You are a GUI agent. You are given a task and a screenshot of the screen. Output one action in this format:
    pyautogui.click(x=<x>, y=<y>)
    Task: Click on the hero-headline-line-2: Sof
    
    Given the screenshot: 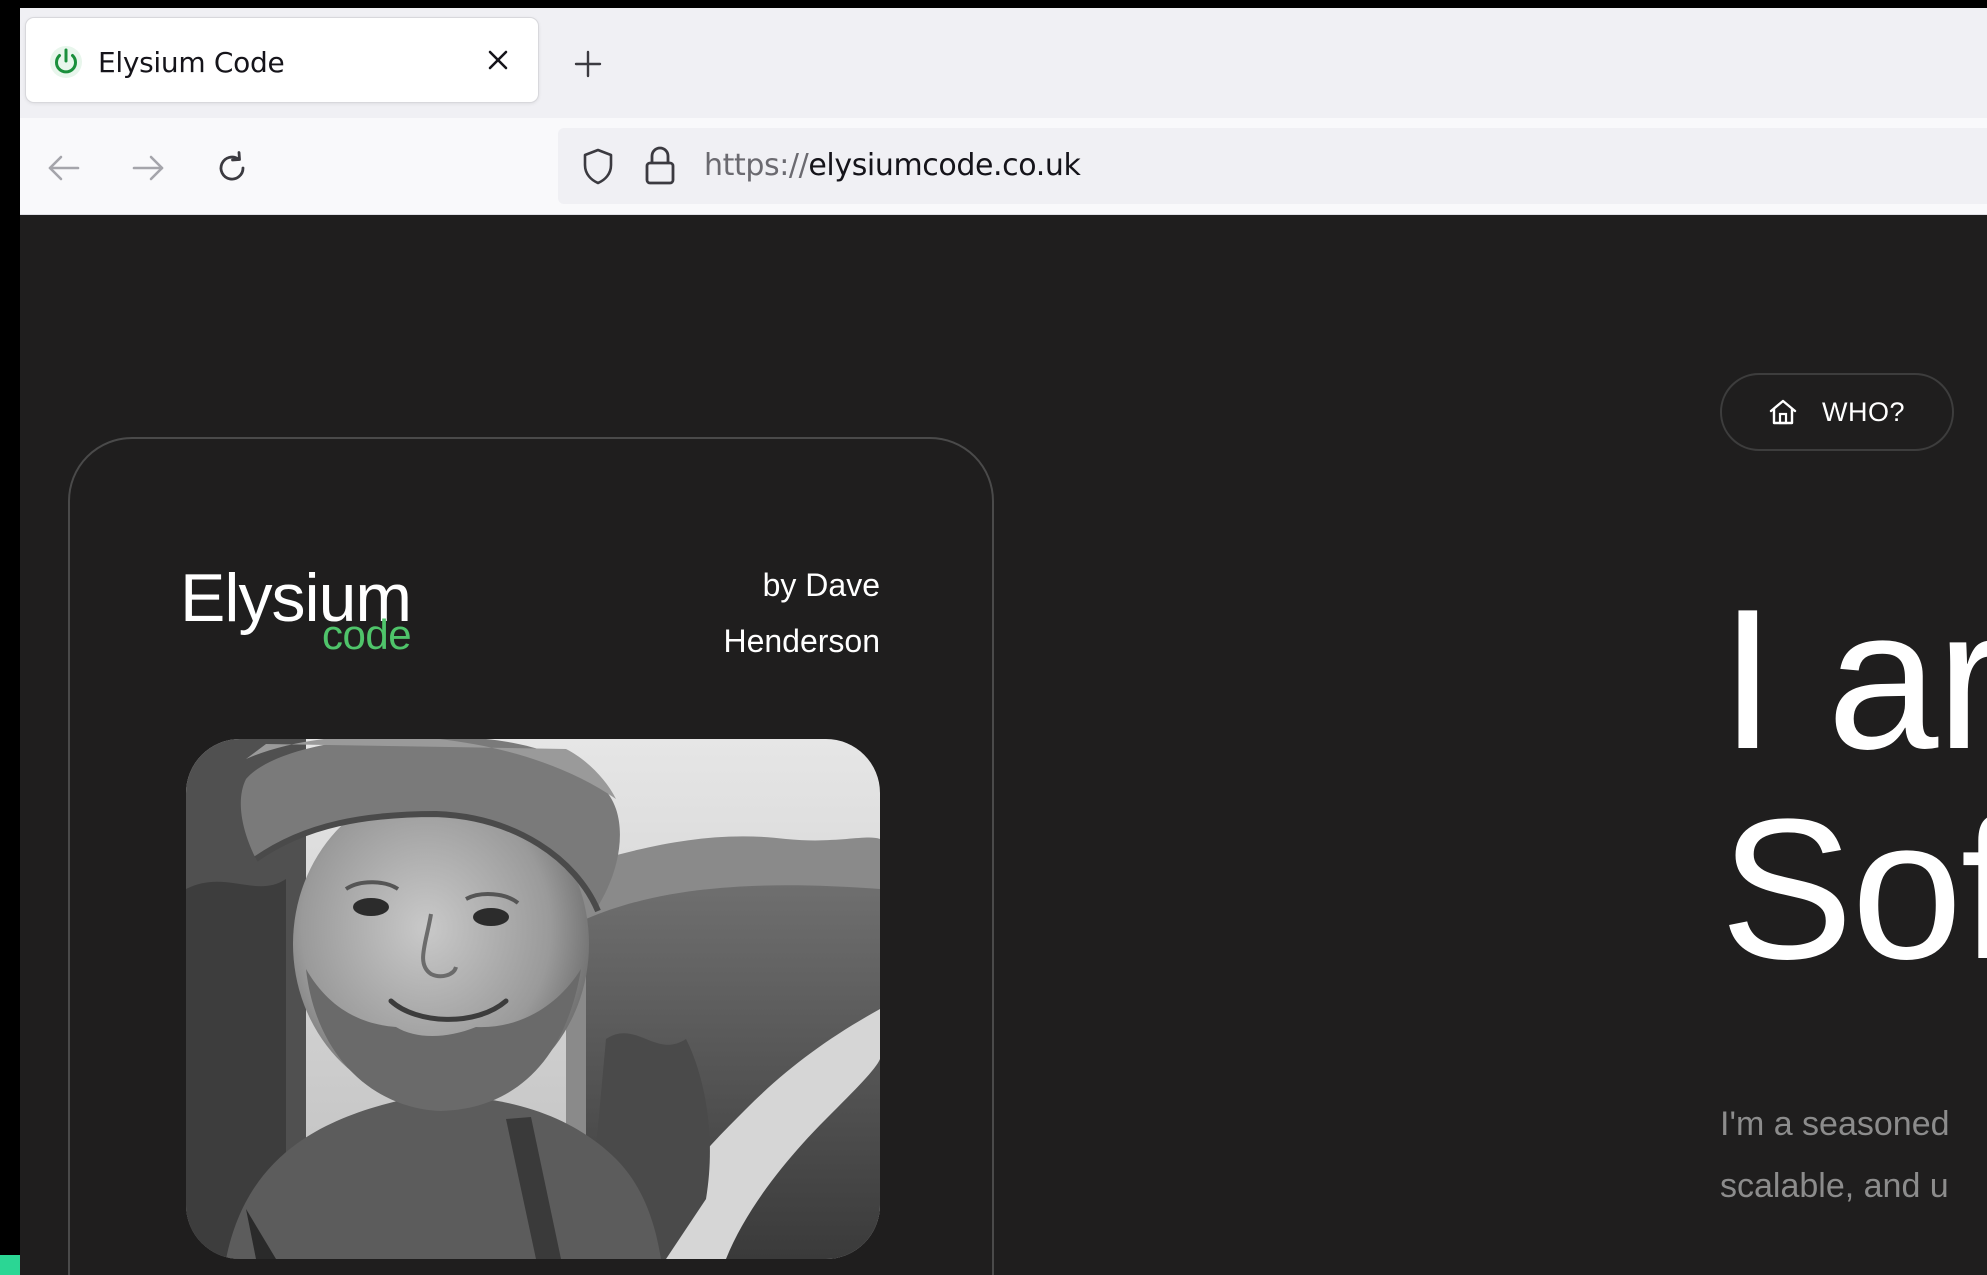 What is the action you would take?
    pyautogui.click(x=1853, y=889)
    